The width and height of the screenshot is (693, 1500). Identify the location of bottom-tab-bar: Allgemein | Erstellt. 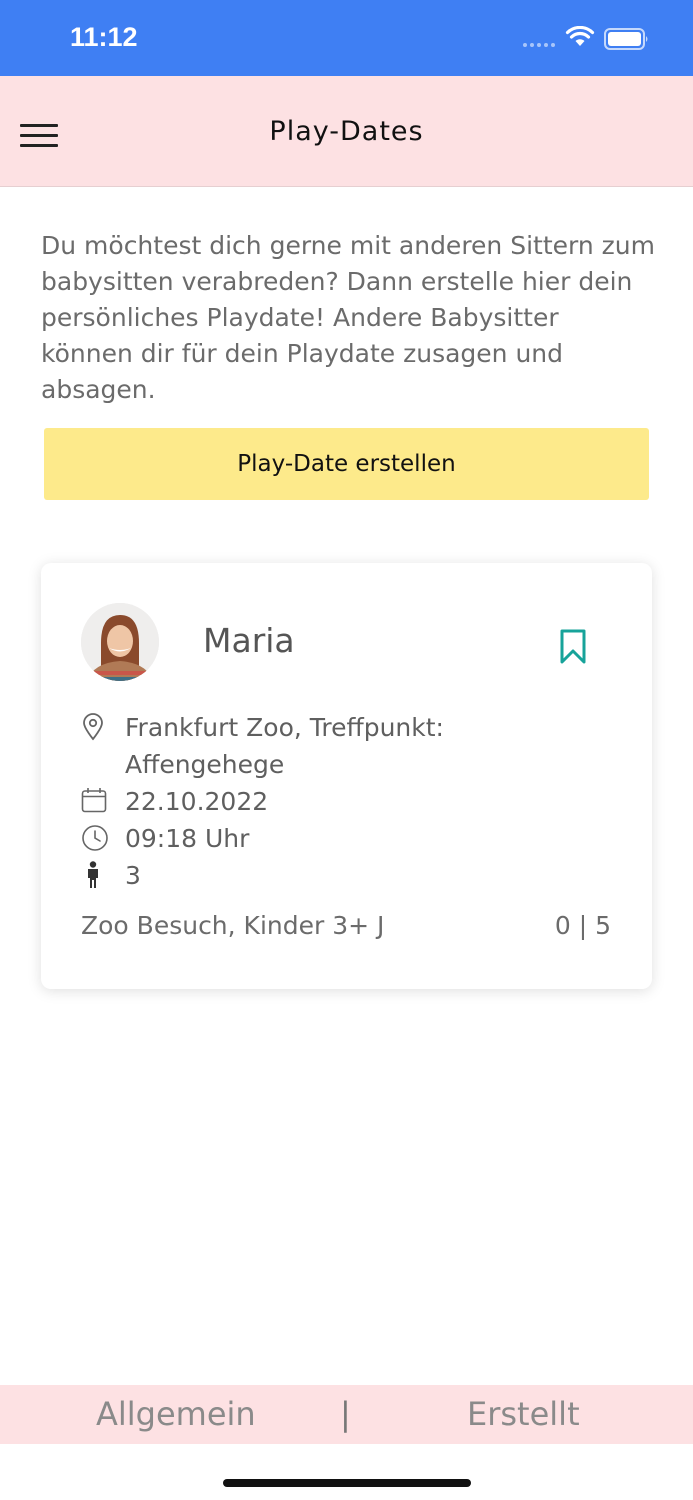
(346, 1414).